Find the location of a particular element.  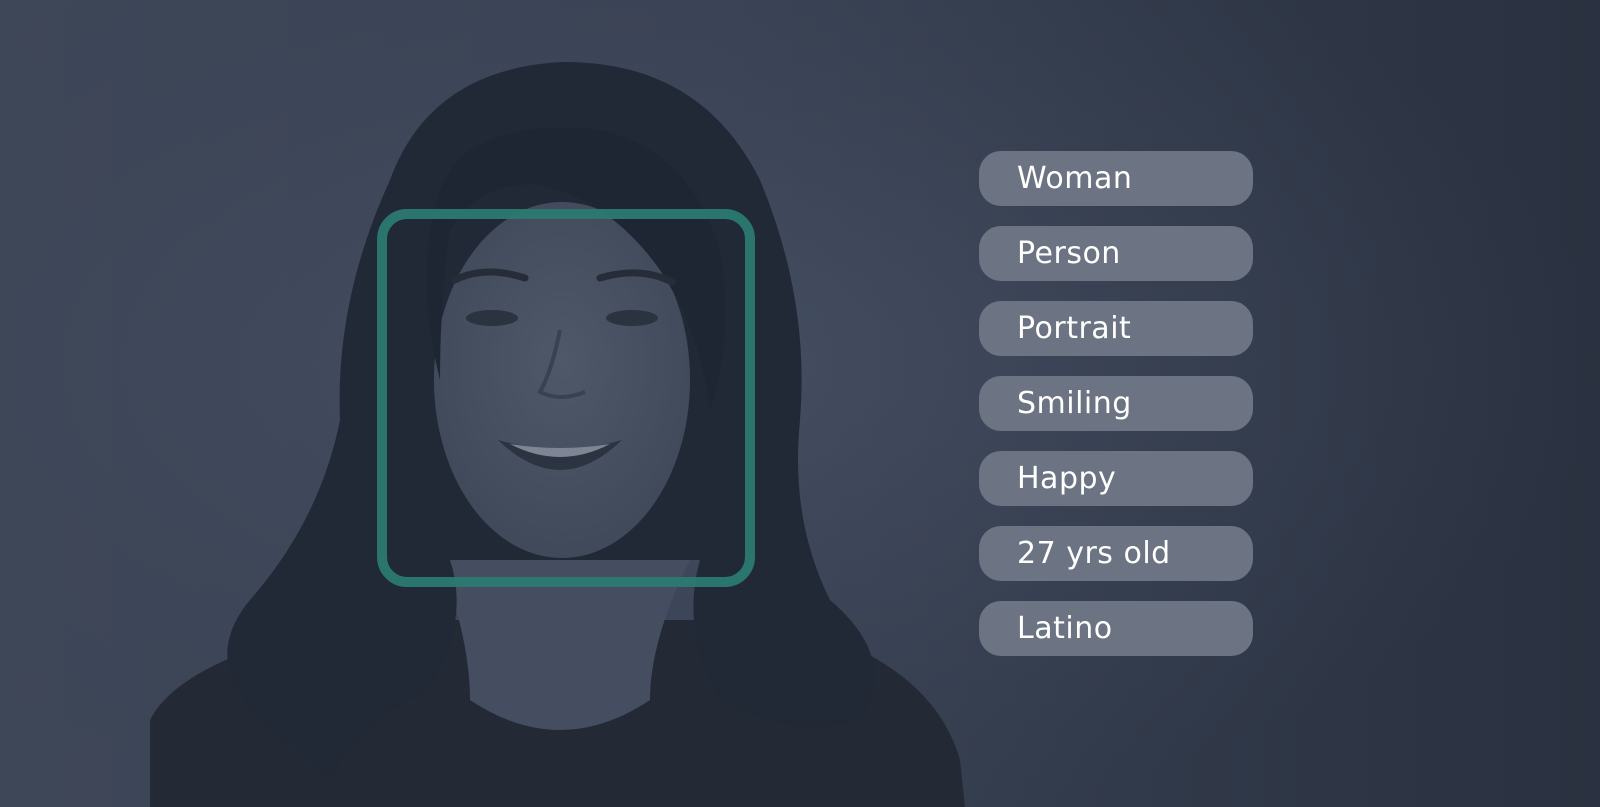

tag-portrait: Portrait is located at coordinates (1116, 328).